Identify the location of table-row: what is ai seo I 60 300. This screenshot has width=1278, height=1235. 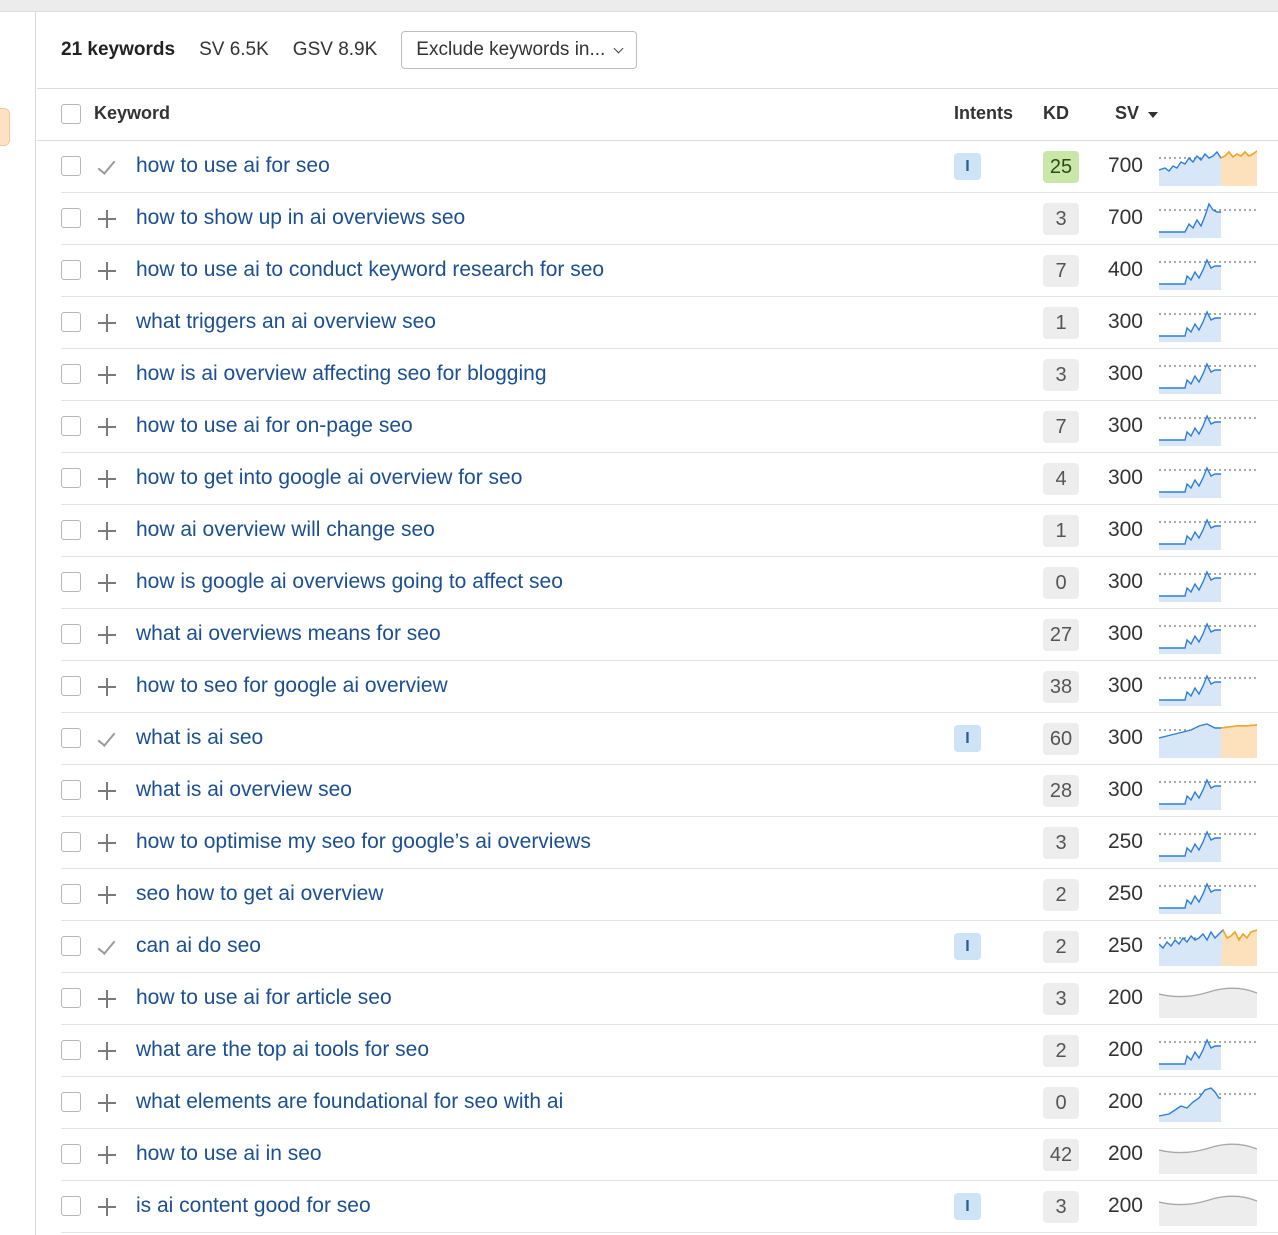
(669, 739).